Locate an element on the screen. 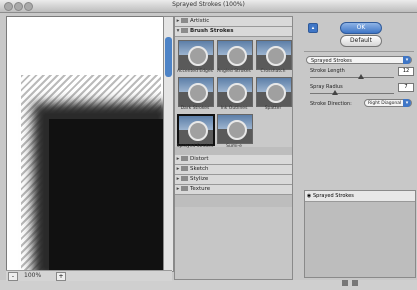  category-label: Artistic is located at coordinates (200, 21).